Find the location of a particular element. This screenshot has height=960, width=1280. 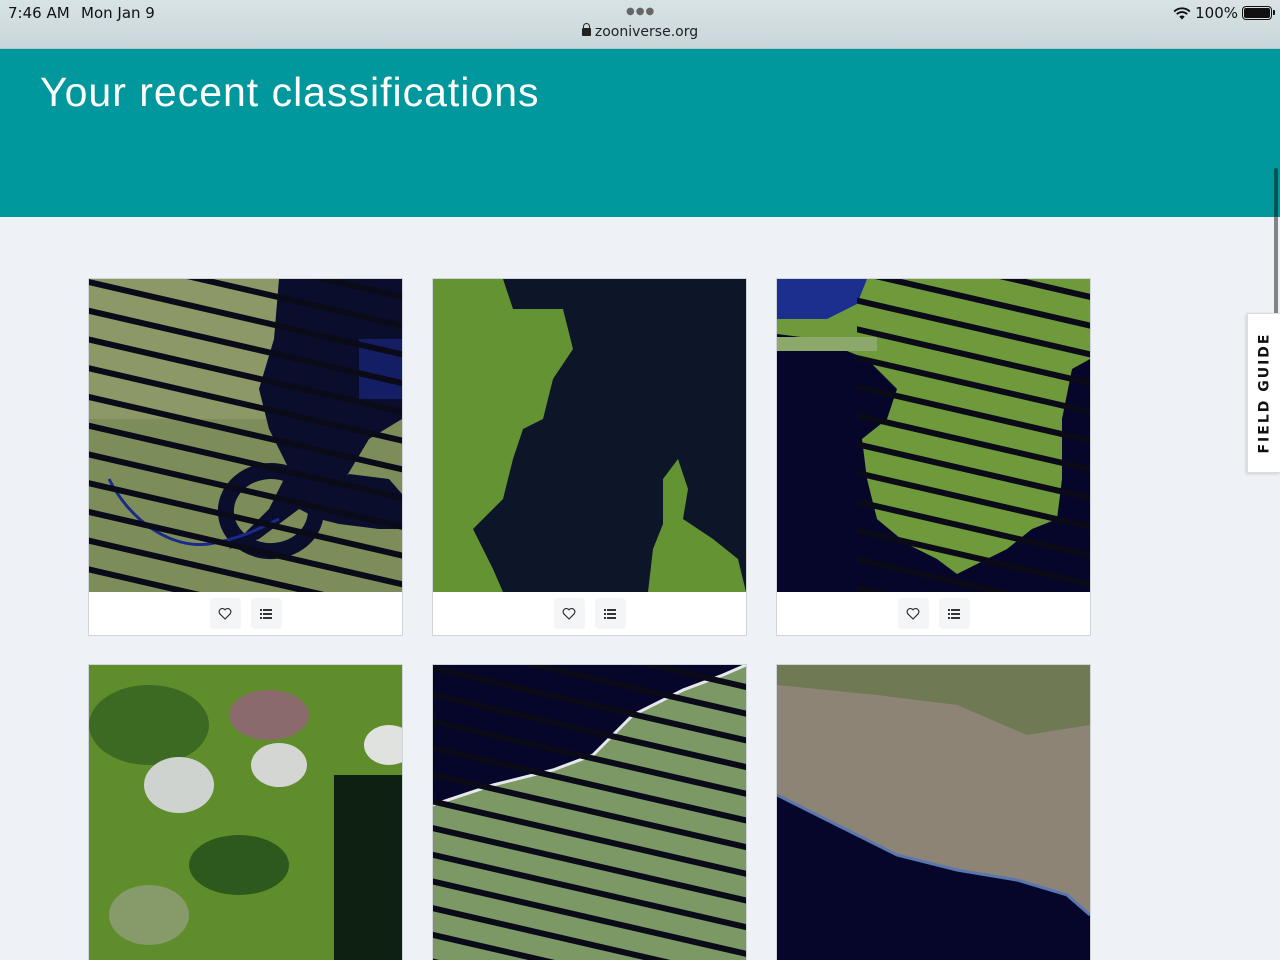

field-guide-tab: FIELD GUIDE is located at coordinates (1263, 393).